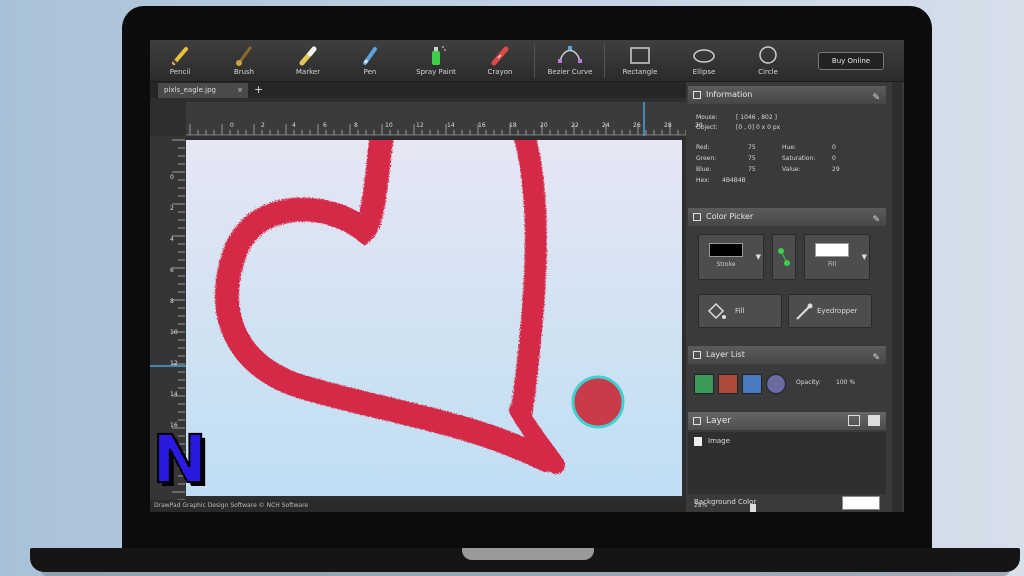 Image resolution: width=1024 pixels, height=576 pixels. Describe the element at coordinates (861, 503) in the screenshot. I see `background-color-swatch` at that location.